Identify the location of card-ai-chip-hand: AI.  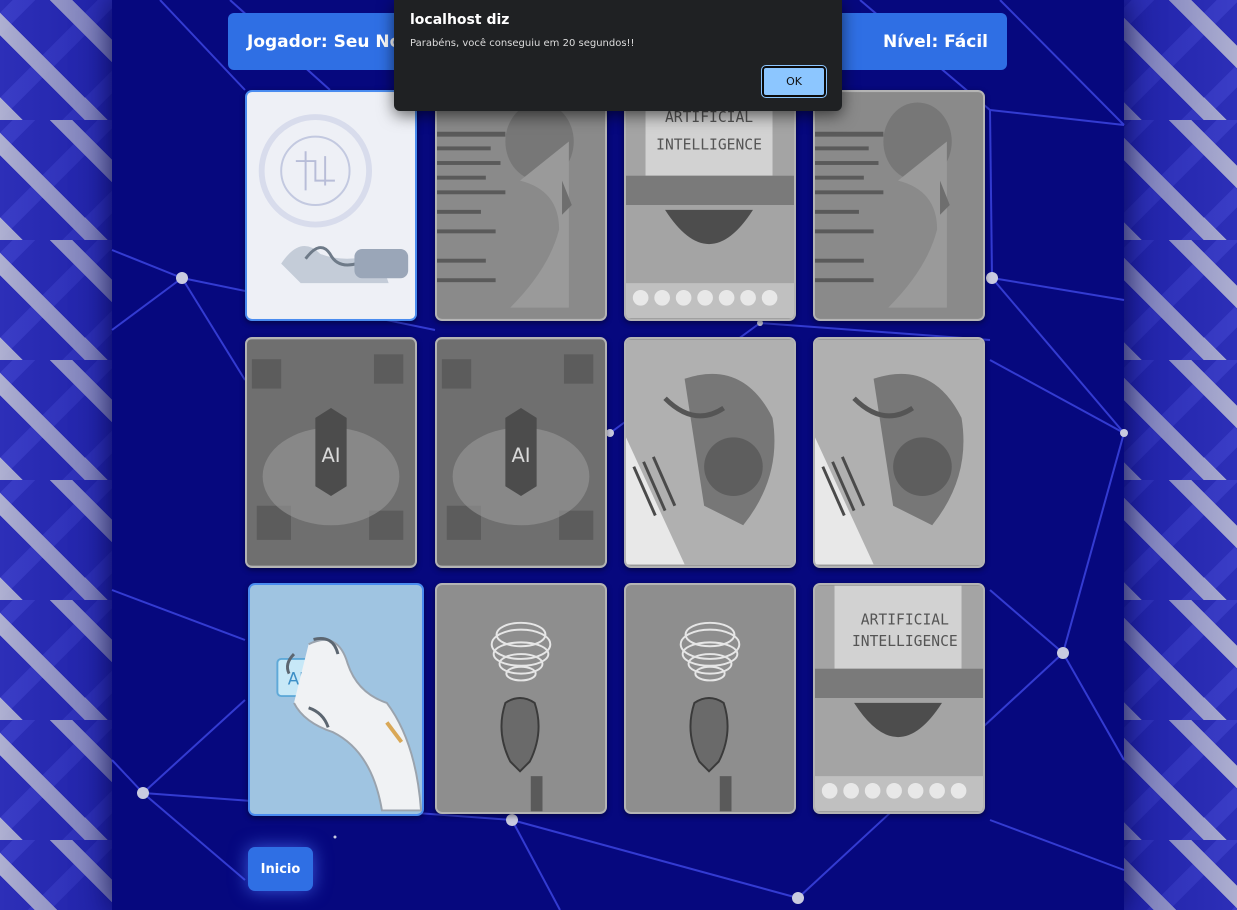
(336, 699).